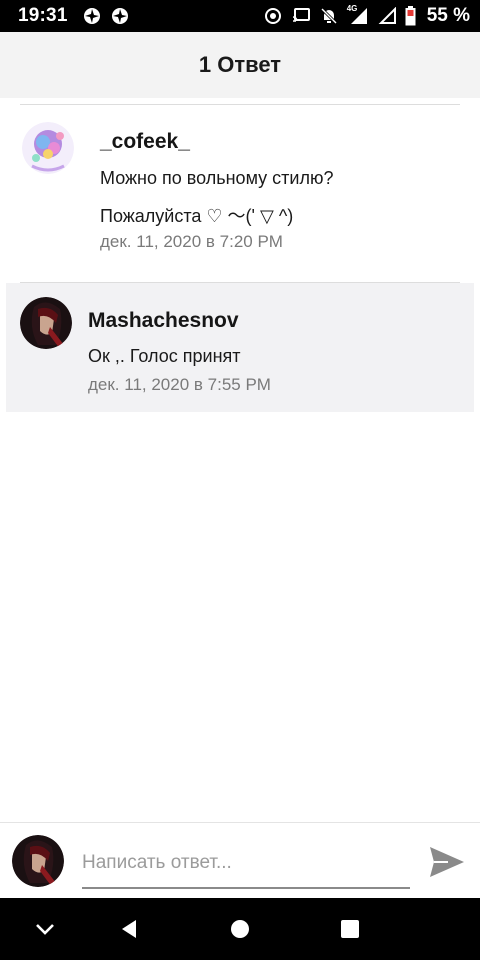 The height and width of the screenshot is (960, 480). Describe the element at coordinates (301, 16) in the screenshot. I see `cast-icon` at that location.